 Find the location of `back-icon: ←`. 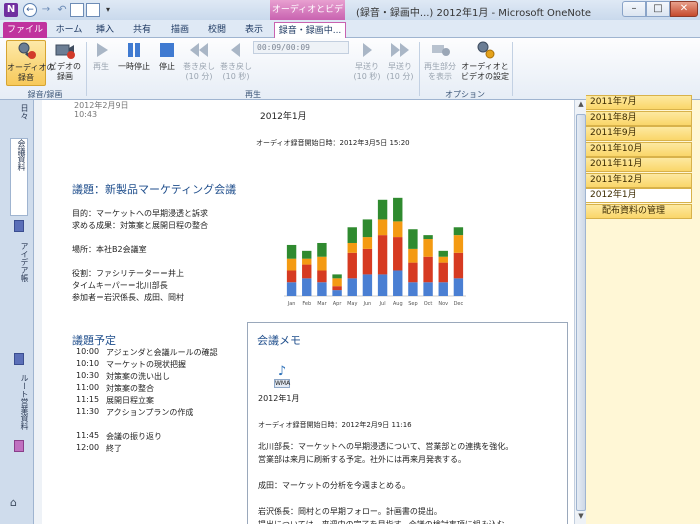

back-icon: ← is located at coordinates (30, 10).